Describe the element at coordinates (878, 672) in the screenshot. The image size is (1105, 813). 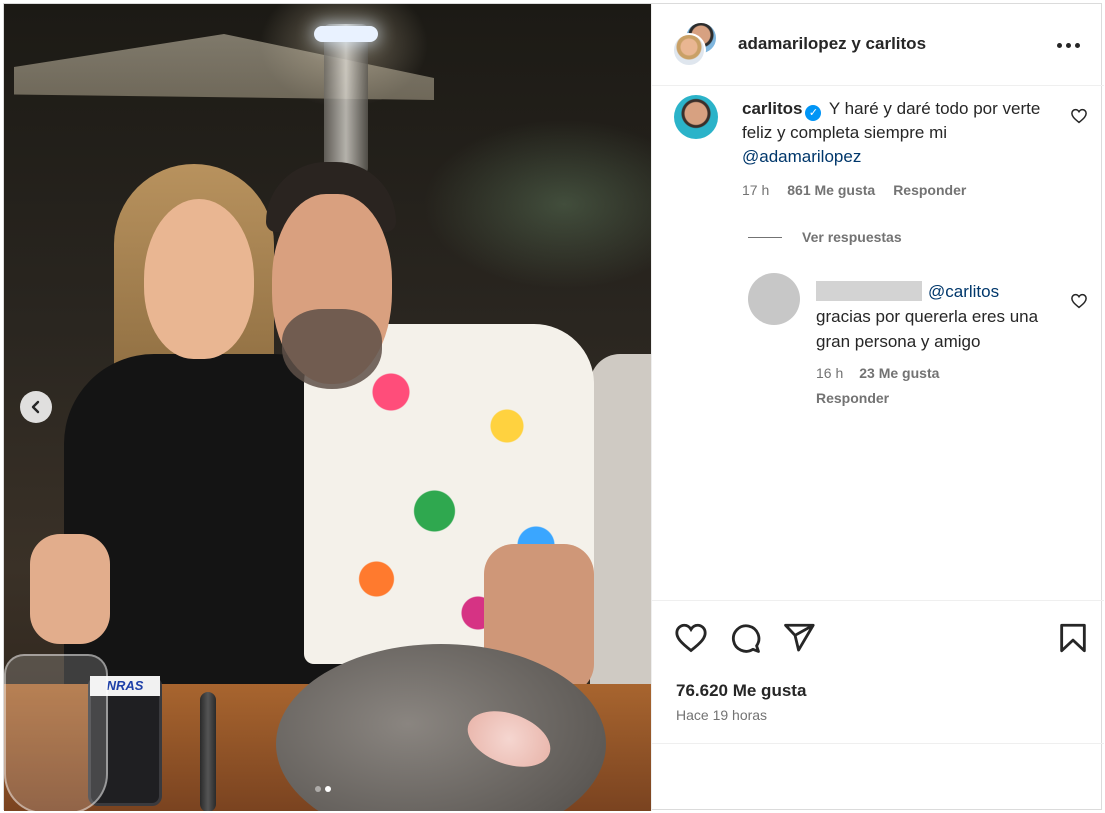
I see `post-actions: 76.620 Me gusta Hace 19 horas` at that location.